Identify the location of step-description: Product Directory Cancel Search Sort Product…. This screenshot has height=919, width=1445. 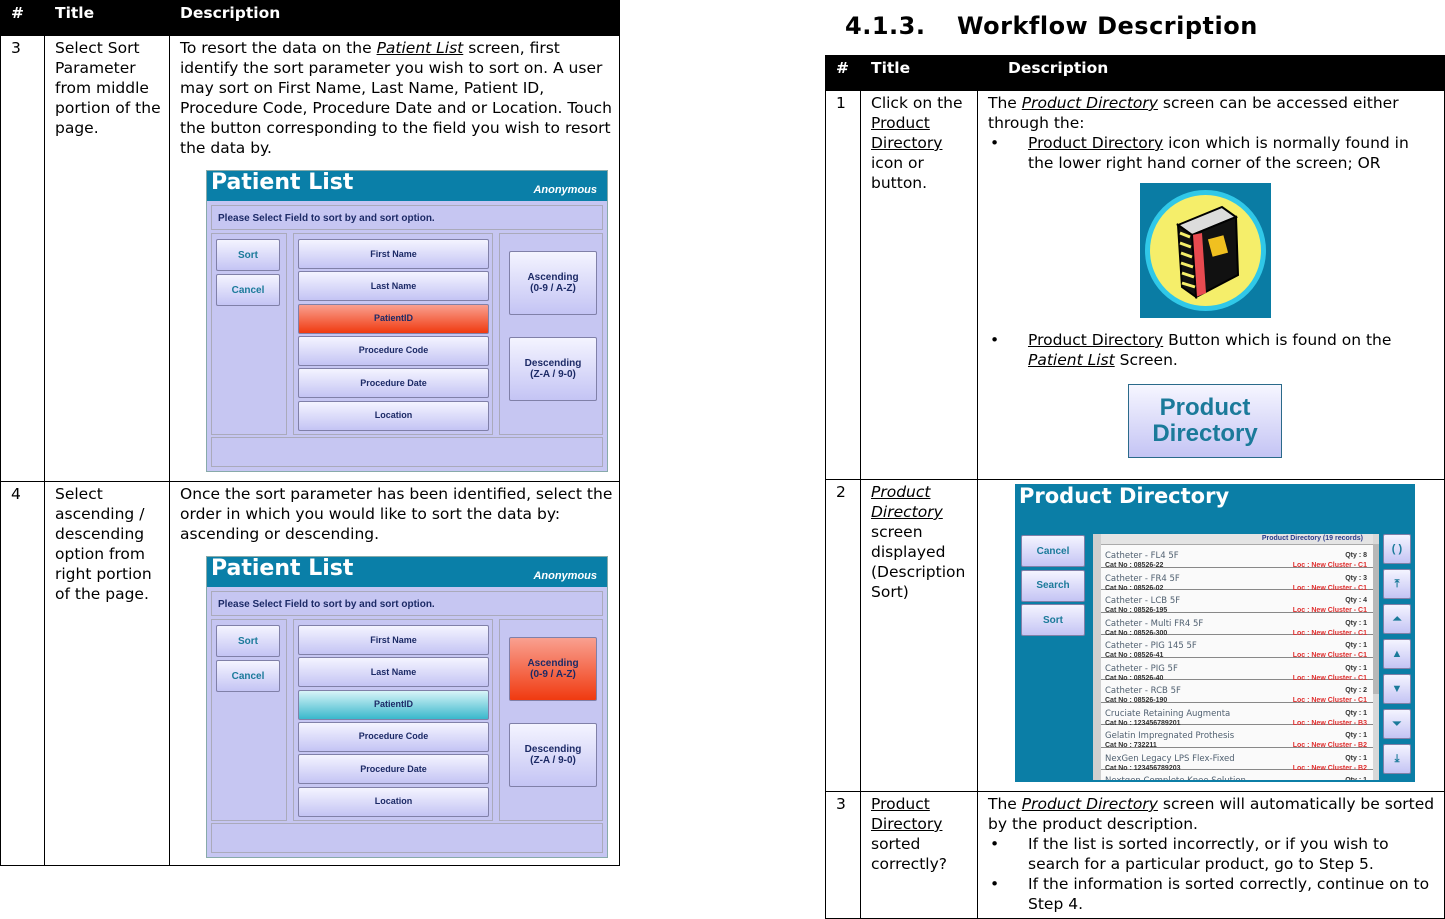
(1211, 635).